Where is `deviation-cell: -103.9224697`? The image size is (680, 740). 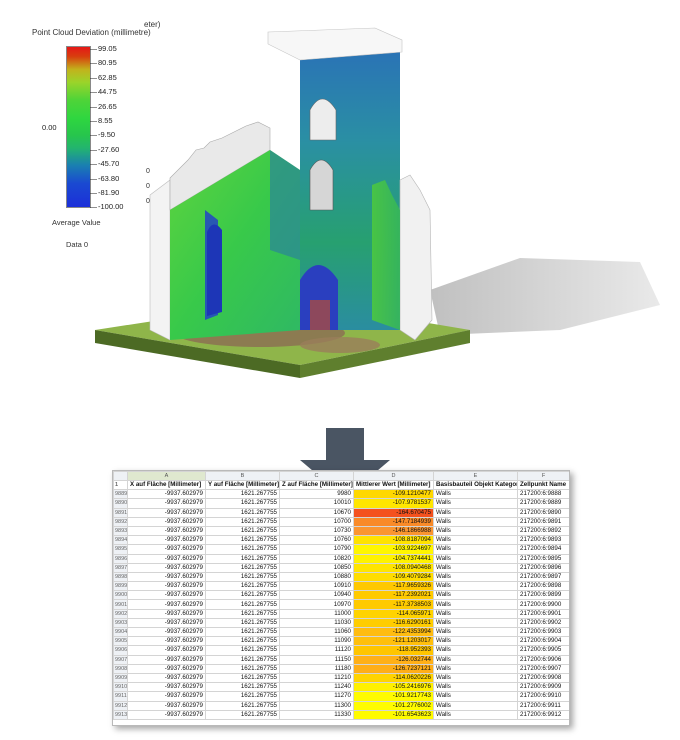
deviation-cell: -103.9224697 is located at coordinates (393, 549).